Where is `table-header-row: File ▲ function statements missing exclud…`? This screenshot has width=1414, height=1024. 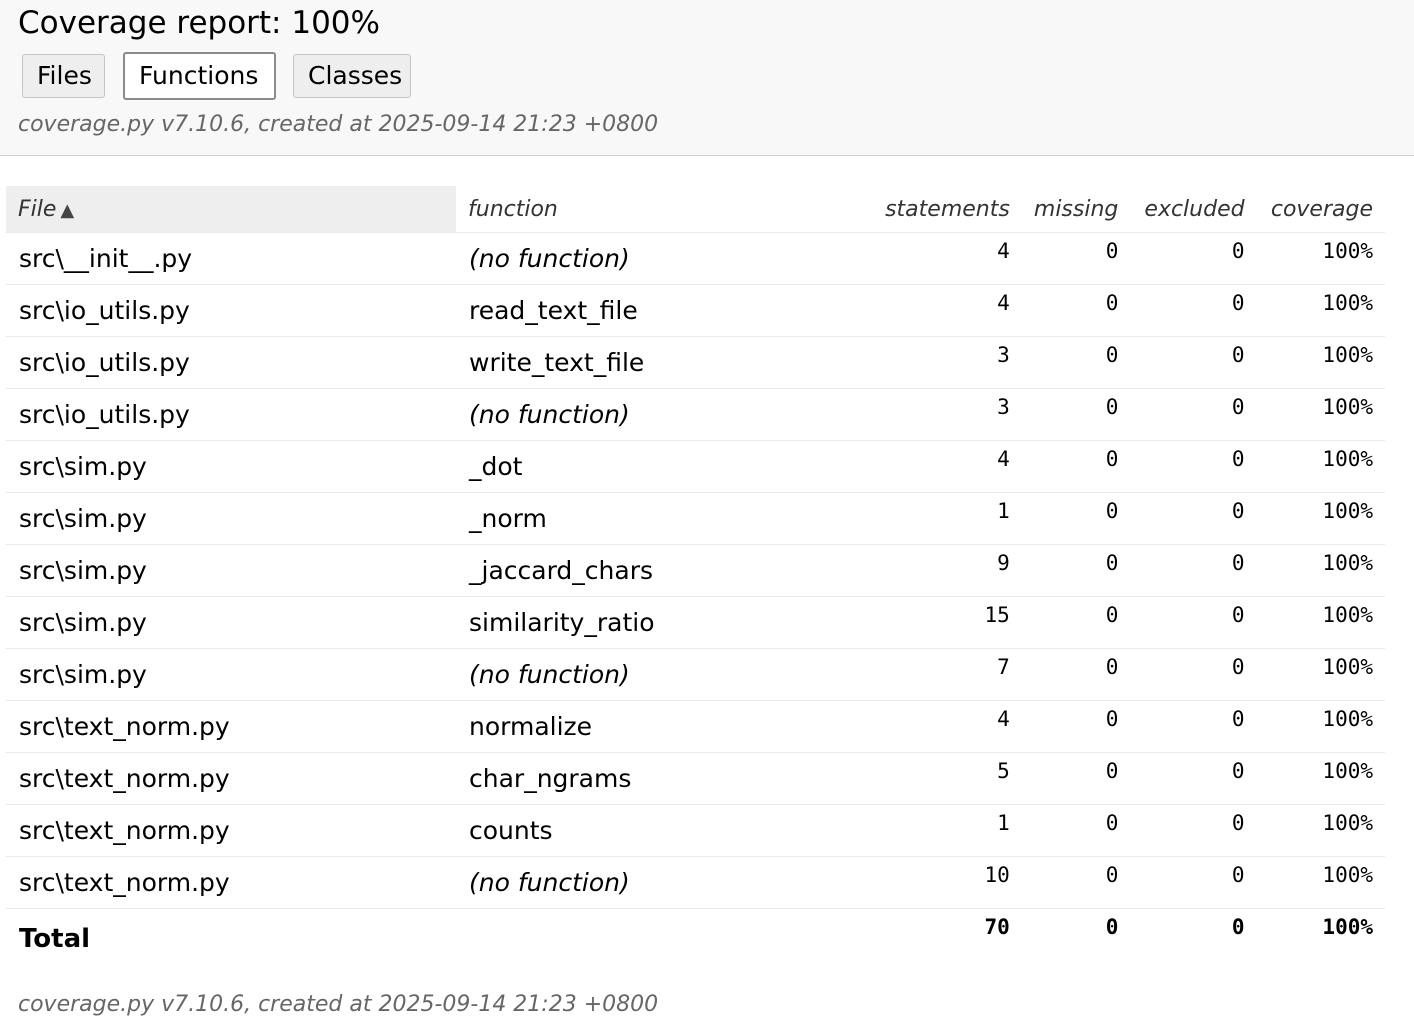
table-header-row: File ▲ function statements missing exclud… is located at coordinates (695, 209).